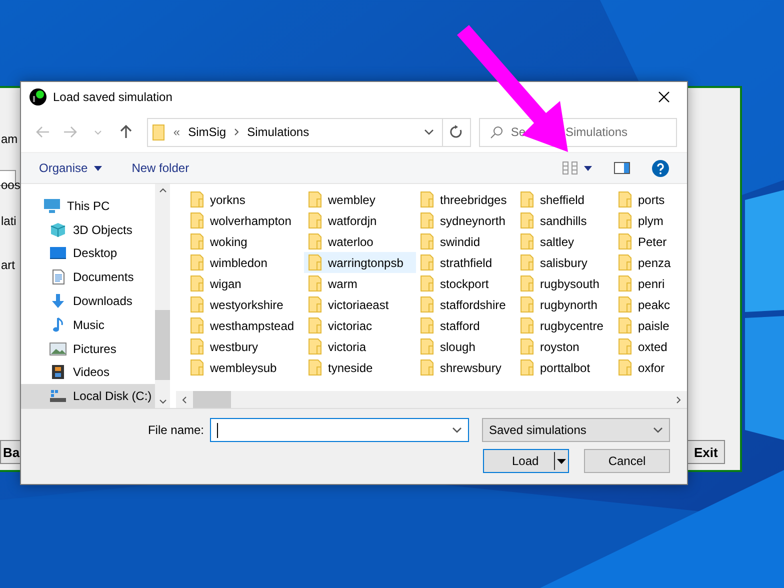  What do you see at coordinates (88, 372) in the screenshot?
I see `navigation-item: Videos` at bounding box center [88, 372].